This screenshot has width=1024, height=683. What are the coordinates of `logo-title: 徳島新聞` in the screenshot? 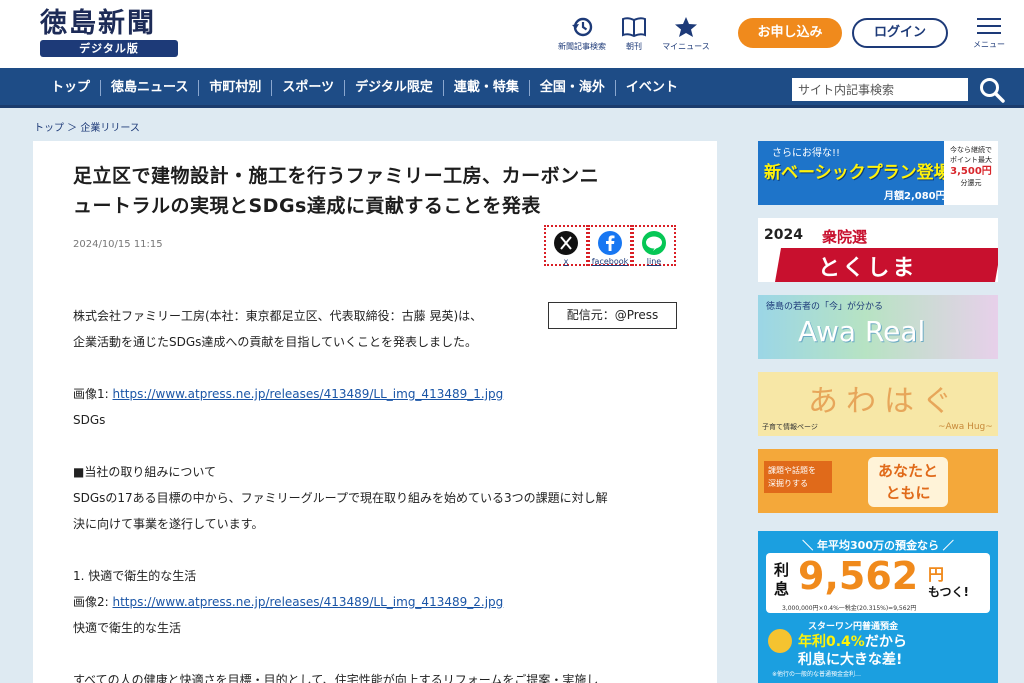 It's located at (98, 23).